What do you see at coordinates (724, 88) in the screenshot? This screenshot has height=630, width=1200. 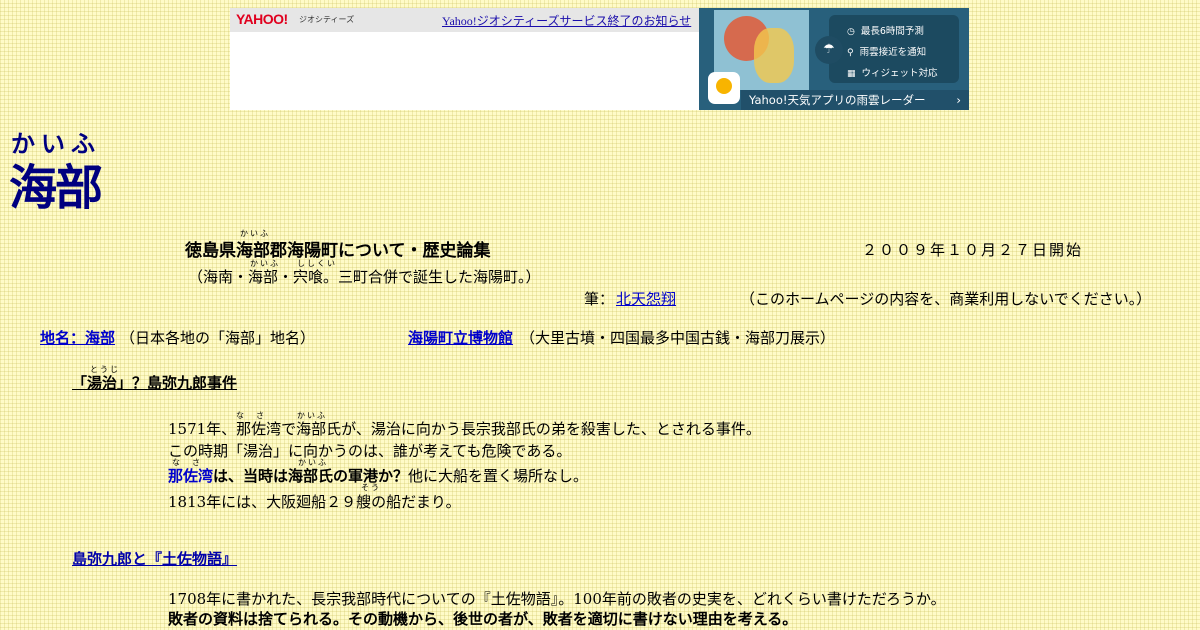 I see `weather-app-icon` at bounding box center [724, 88].